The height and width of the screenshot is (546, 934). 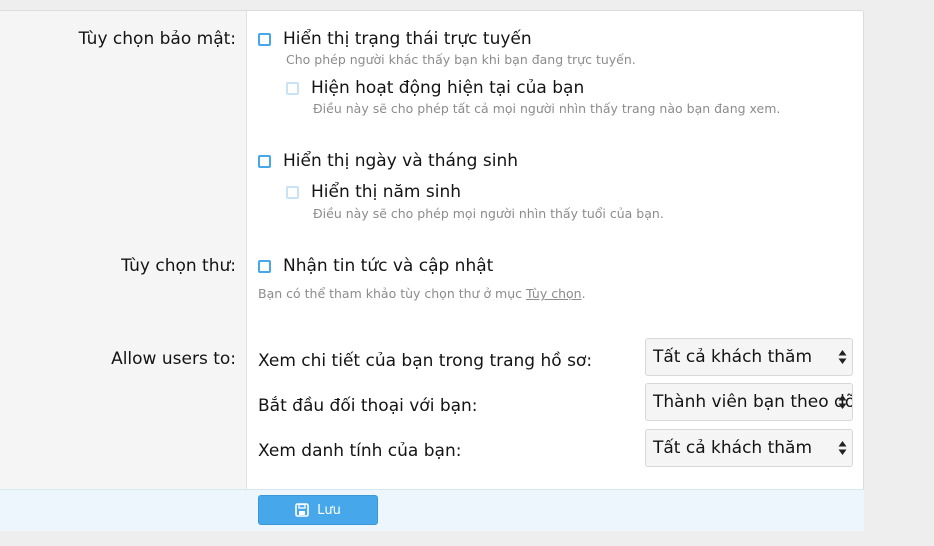 What do you see at coordinates (400, 161) in the screenshot?
I see `birthday-label: Hiển thị ngày và tháng sinh` at bounding box center [400, 161].